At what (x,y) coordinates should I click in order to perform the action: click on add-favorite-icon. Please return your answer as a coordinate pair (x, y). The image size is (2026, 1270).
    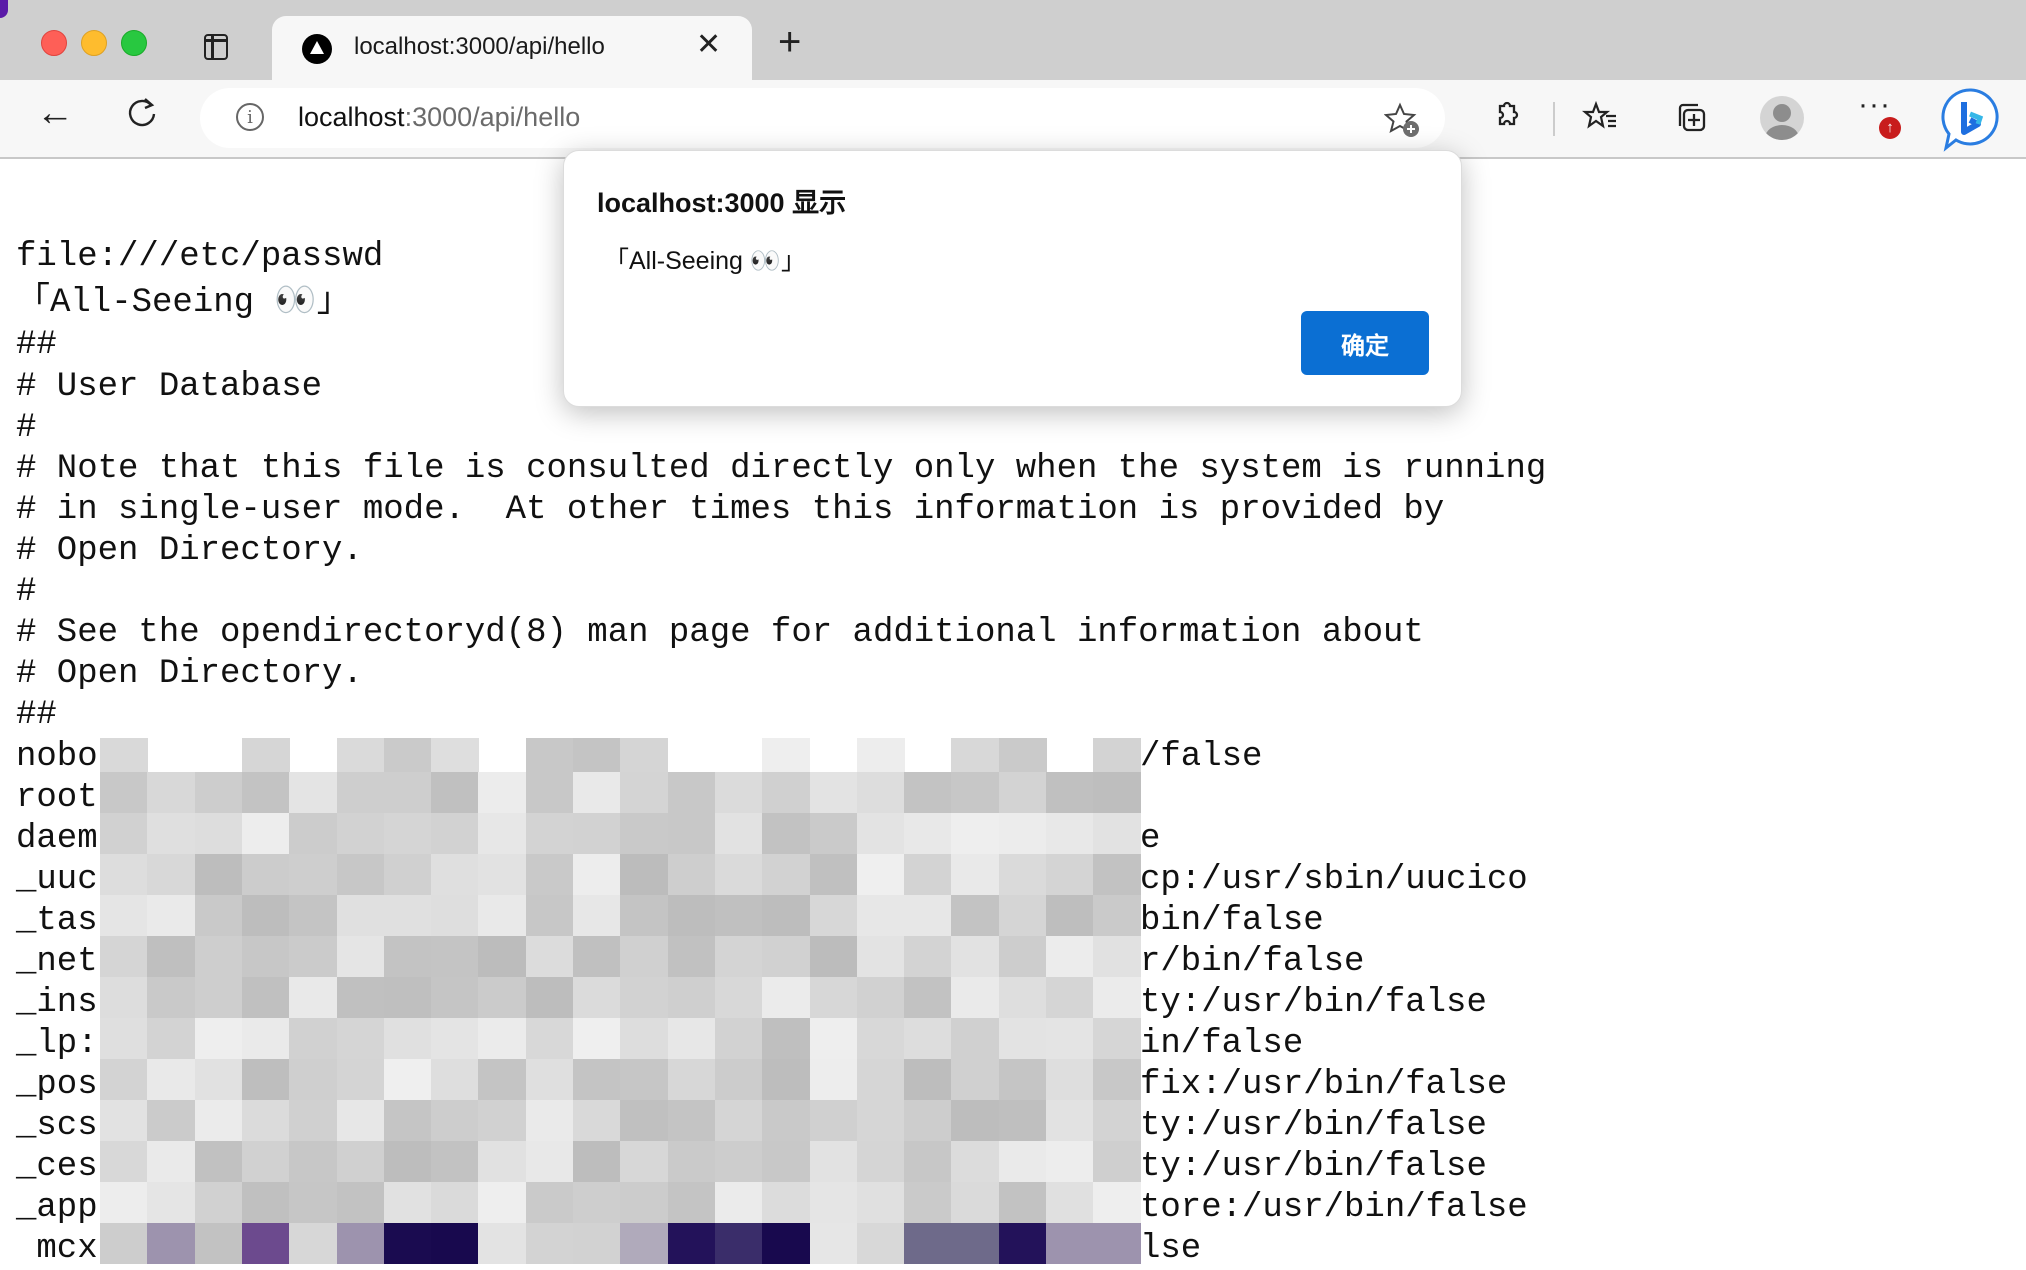
    Looking at the image, I should click on (1402, 120).